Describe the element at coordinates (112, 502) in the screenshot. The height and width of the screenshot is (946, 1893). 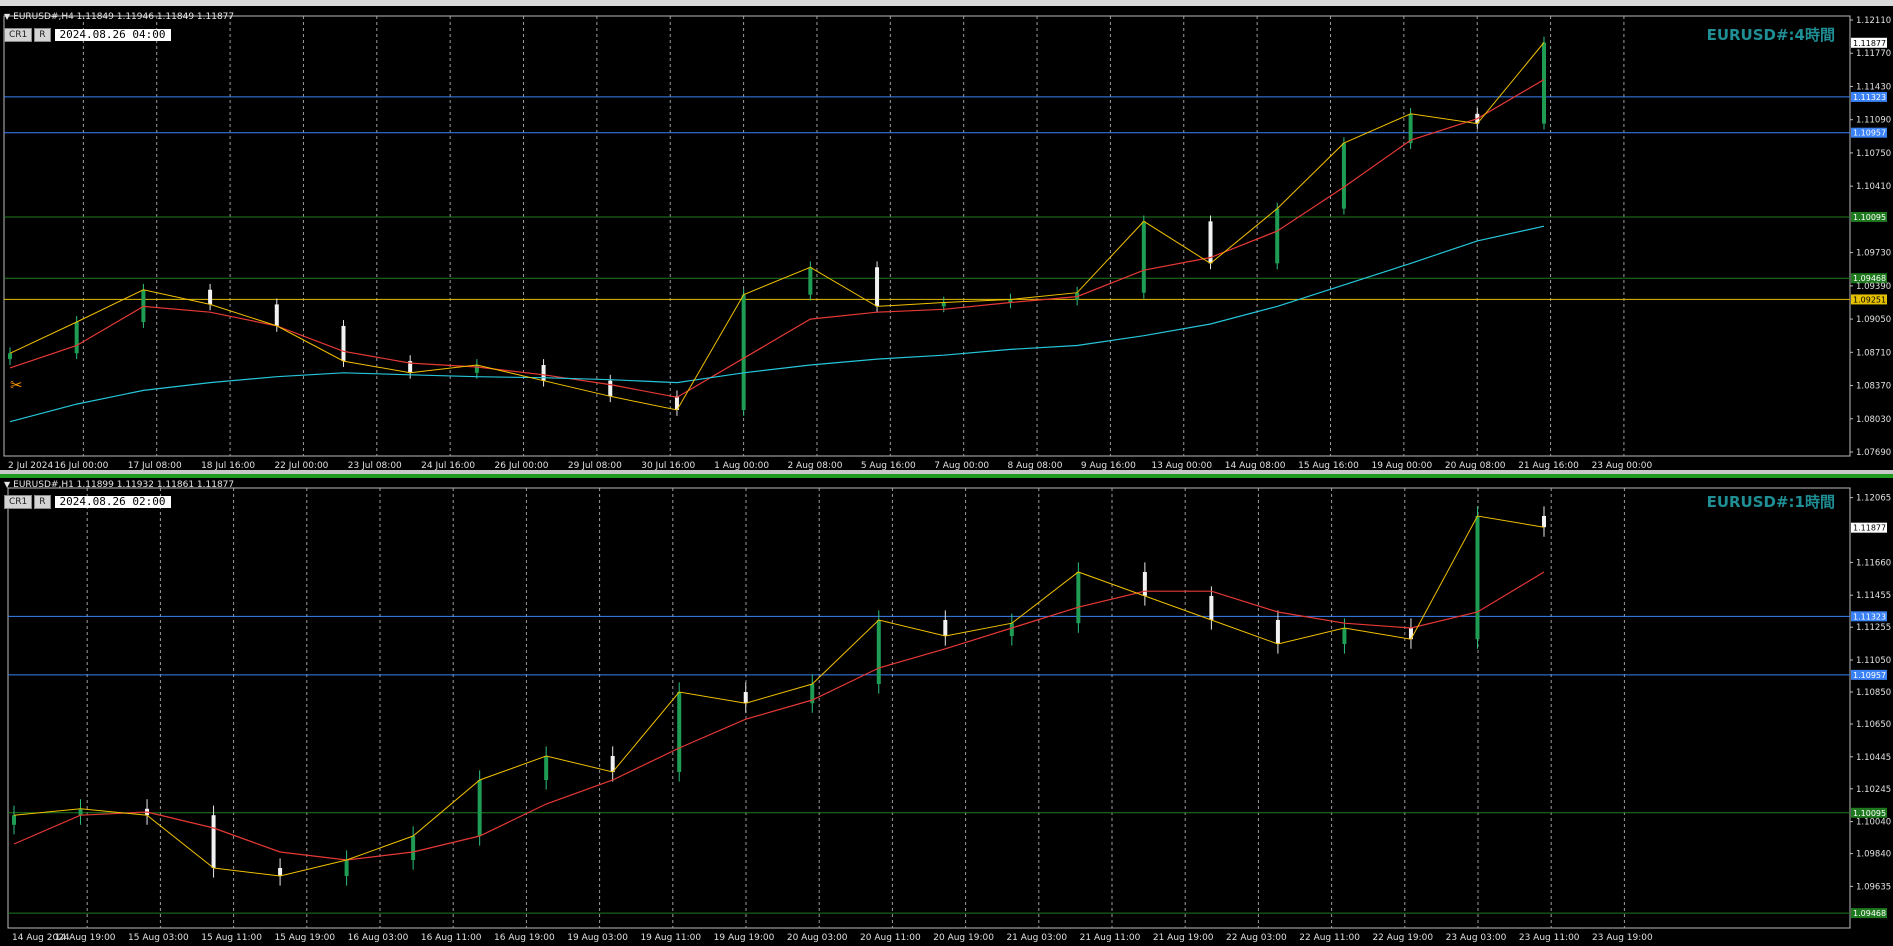
I see `h1-datetime-field: 2024.08.26 02:00` at that location.